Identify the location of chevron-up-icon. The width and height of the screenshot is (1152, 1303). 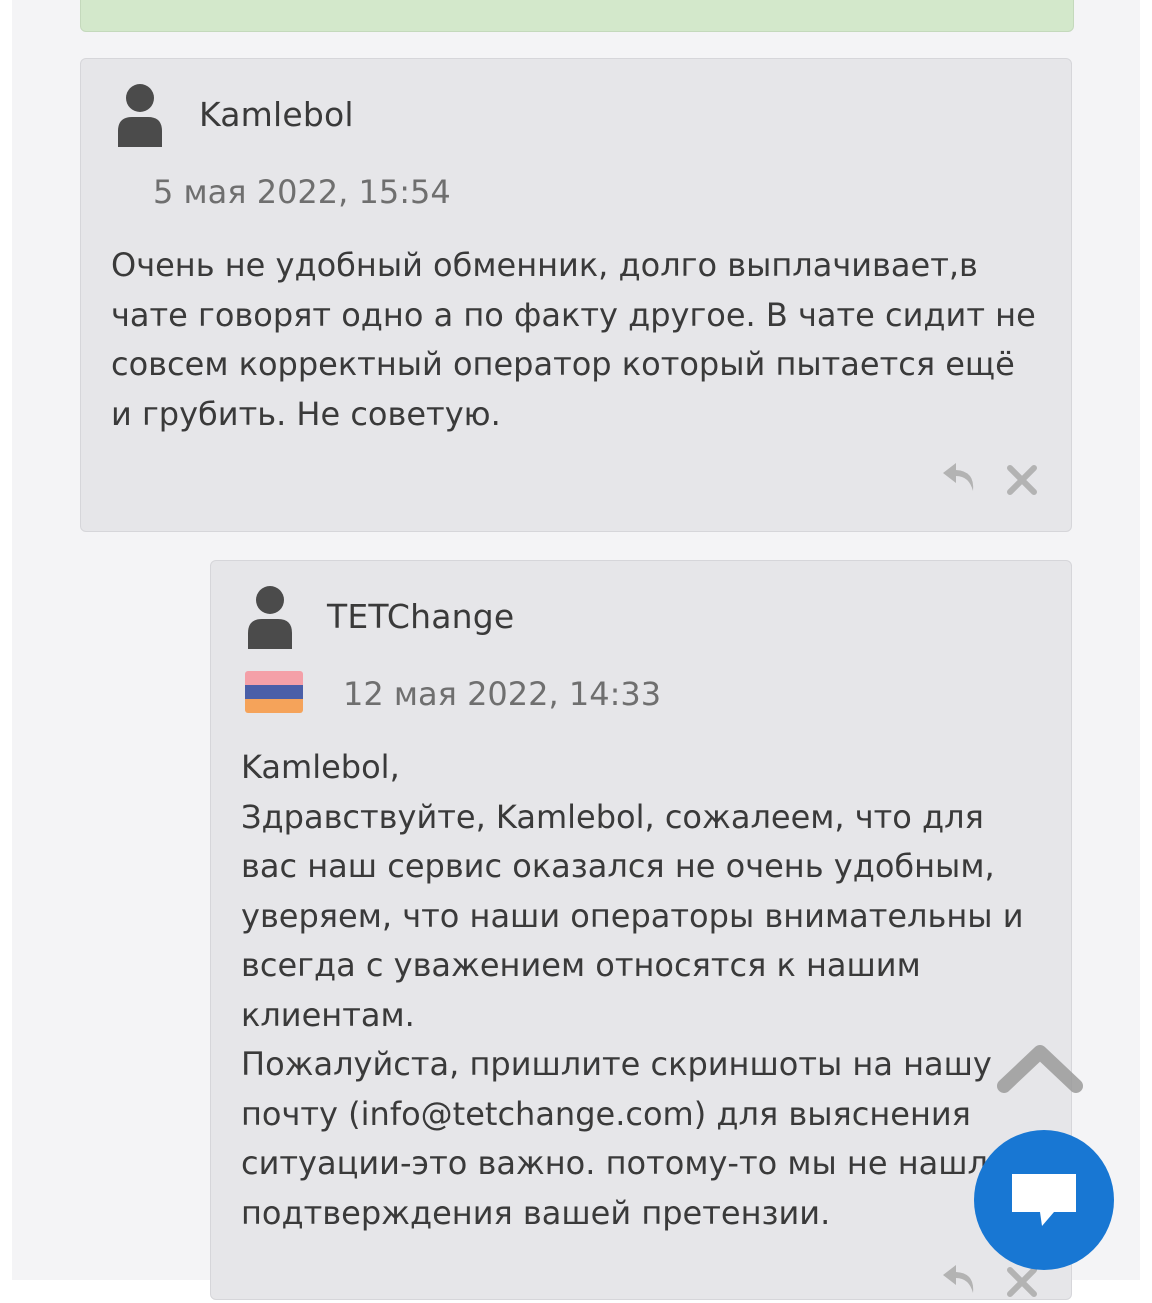
(1040, 1068).